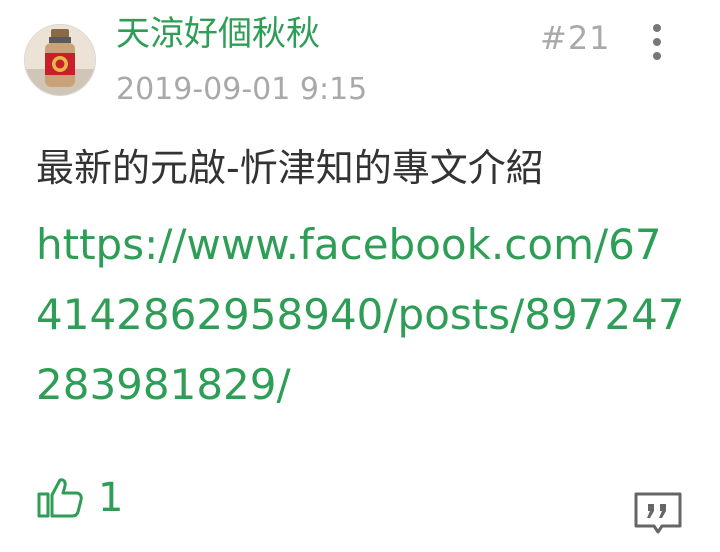 Image resolution: width=720 pixels, height=552 pixels. What do you see at coordinates (657, 43) in the screenshot?
I see `more-vertical-icon` at bounding box center [657, 43].